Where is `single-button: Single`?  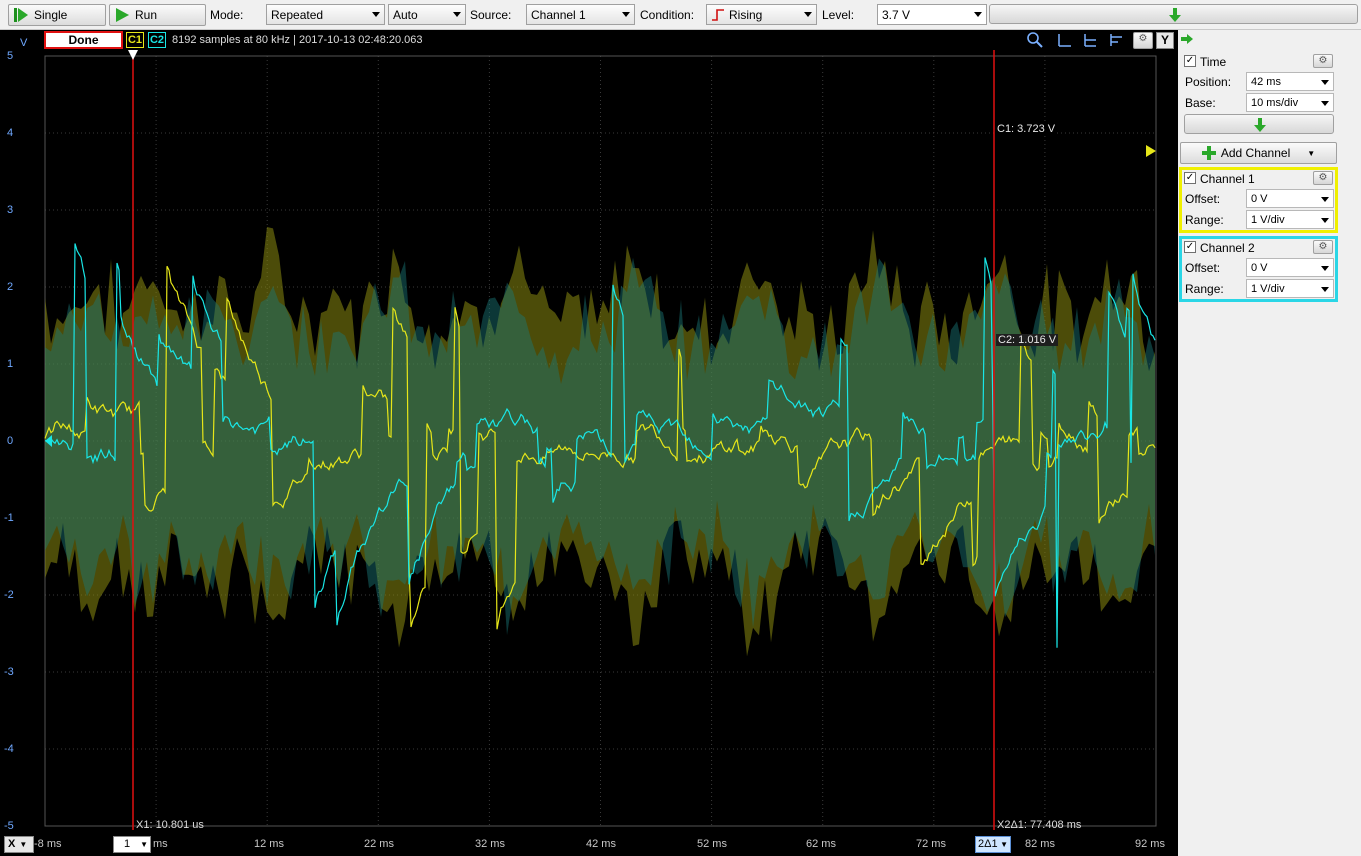
single-button: Single is located at coordinates (57, 15).